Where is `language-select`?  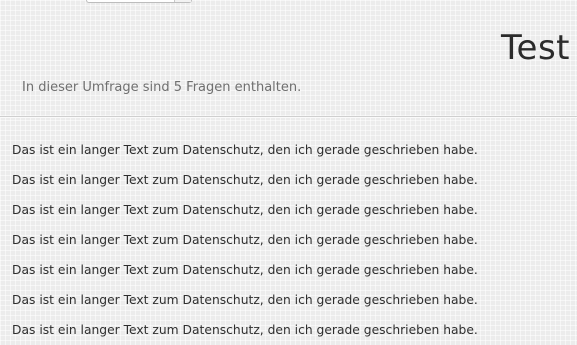 language-select is located at coordinates (139, 1).